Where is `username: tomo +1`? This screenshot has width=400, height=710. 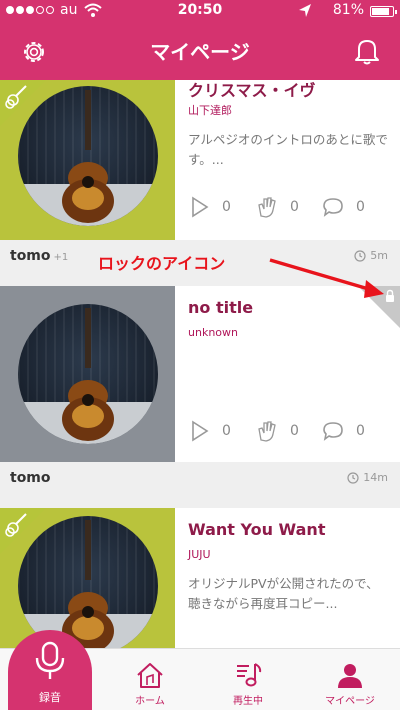 username: tomo +1 is located at coordinates (39, 256).